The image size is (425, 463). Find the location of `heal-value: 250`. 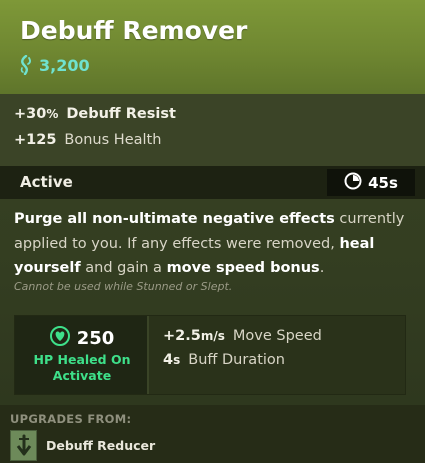

heal-value: 250 is located at coordinates (82, 338).